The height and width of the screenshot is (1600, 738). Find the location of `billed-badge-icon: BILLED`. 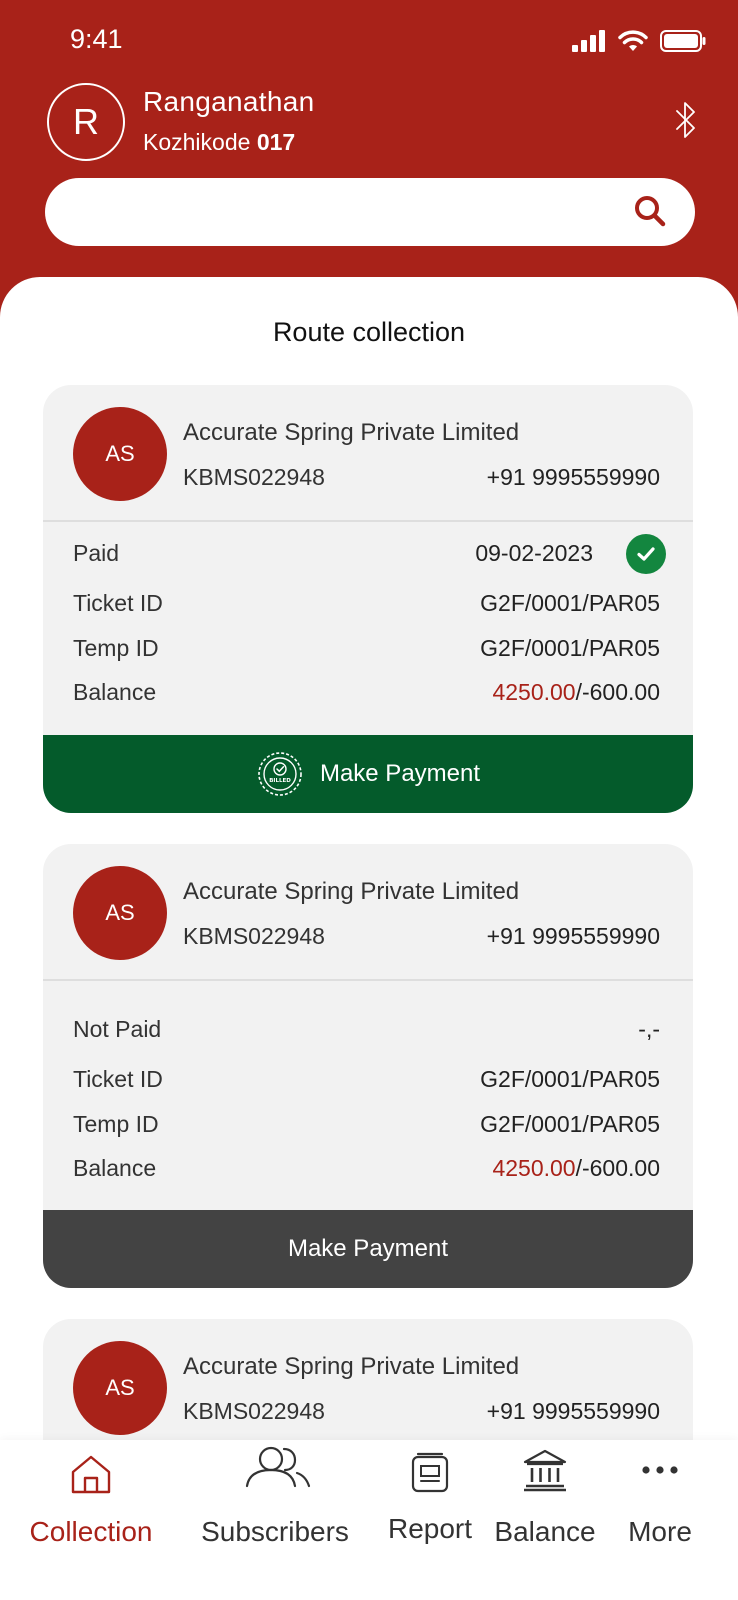

billed-badge-icon: BILLED is located at coordinates (280, 774).